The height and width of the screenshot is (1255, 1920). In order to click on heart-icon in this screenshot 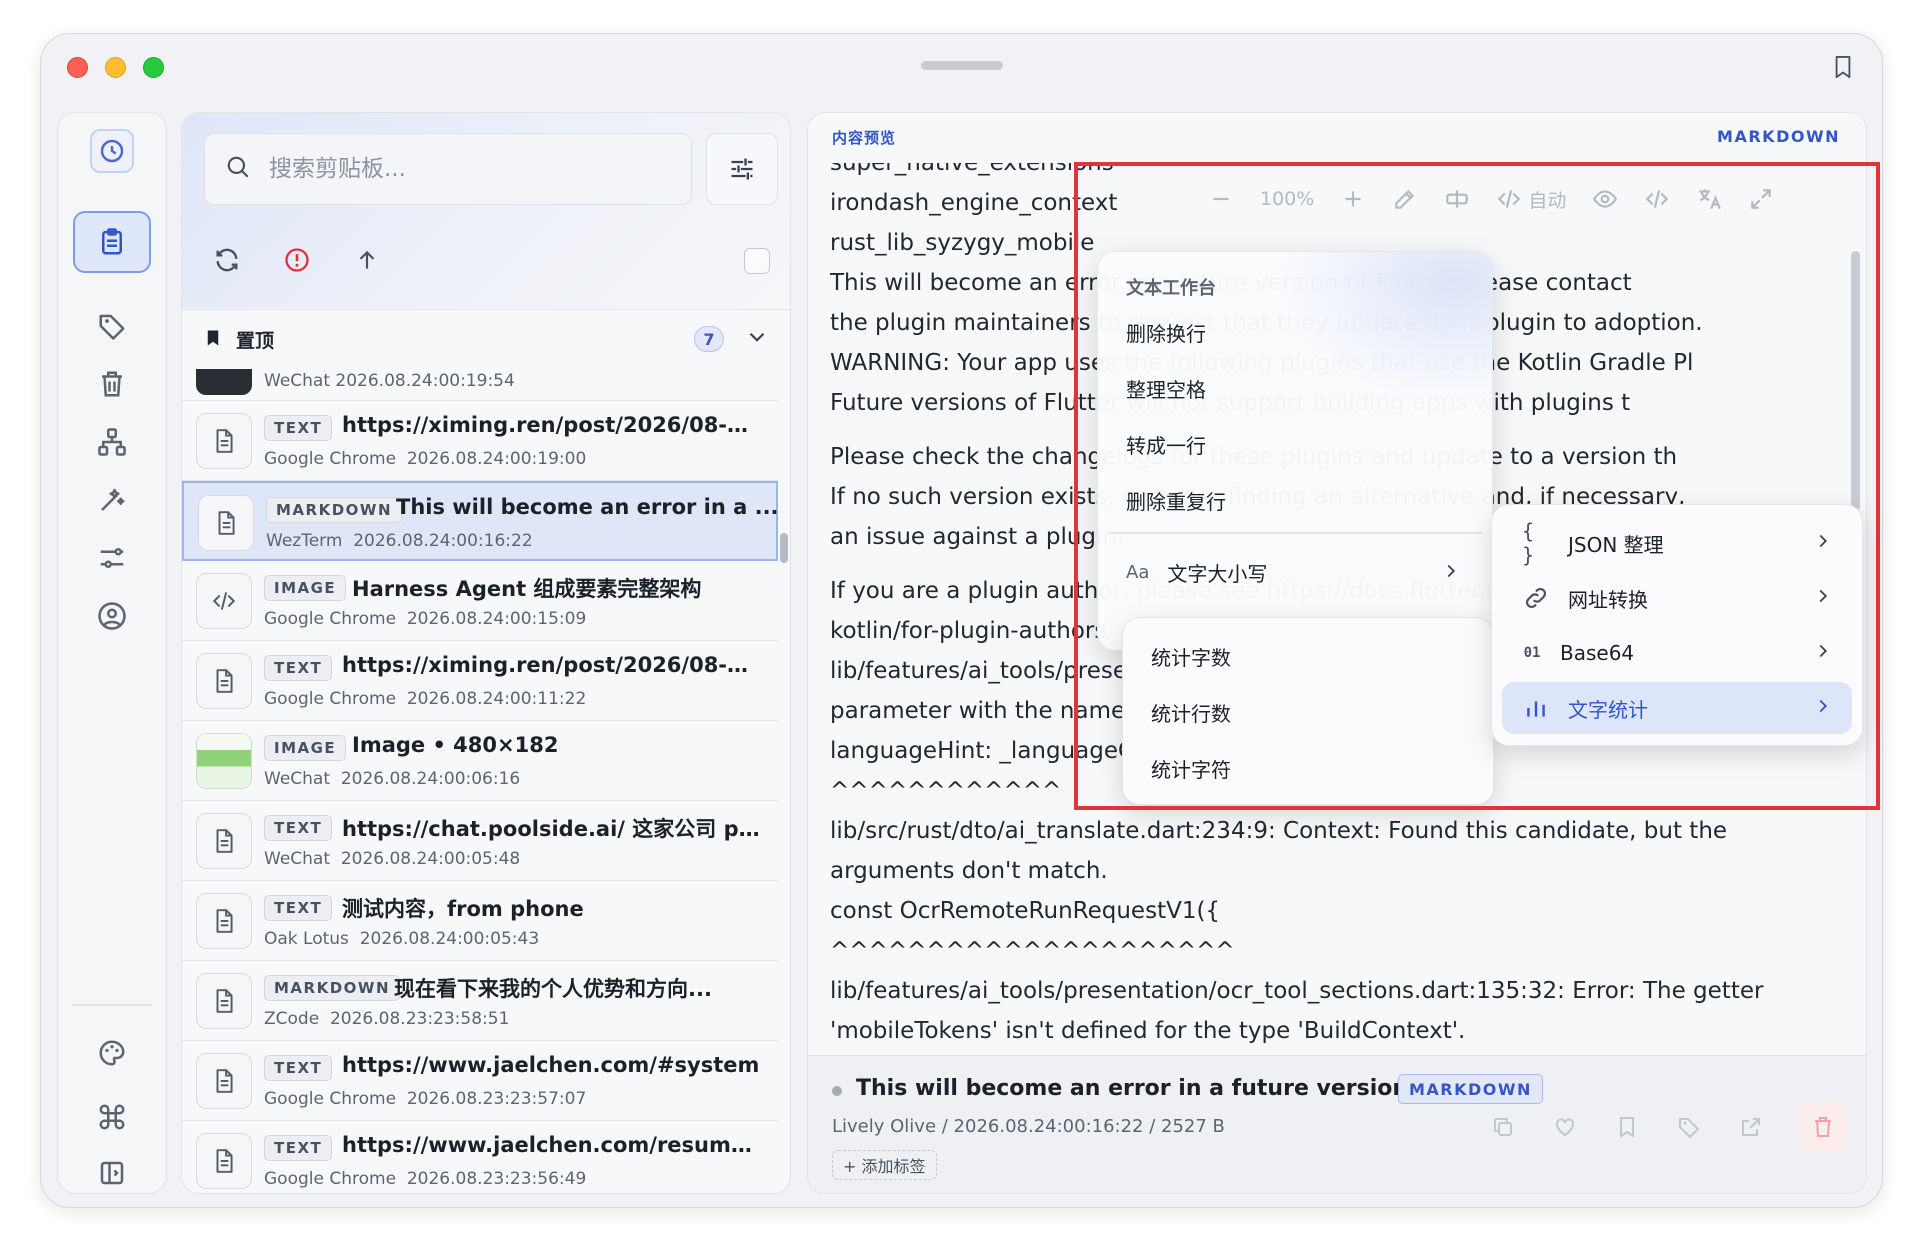, I will do `click(1565, 1127)`.